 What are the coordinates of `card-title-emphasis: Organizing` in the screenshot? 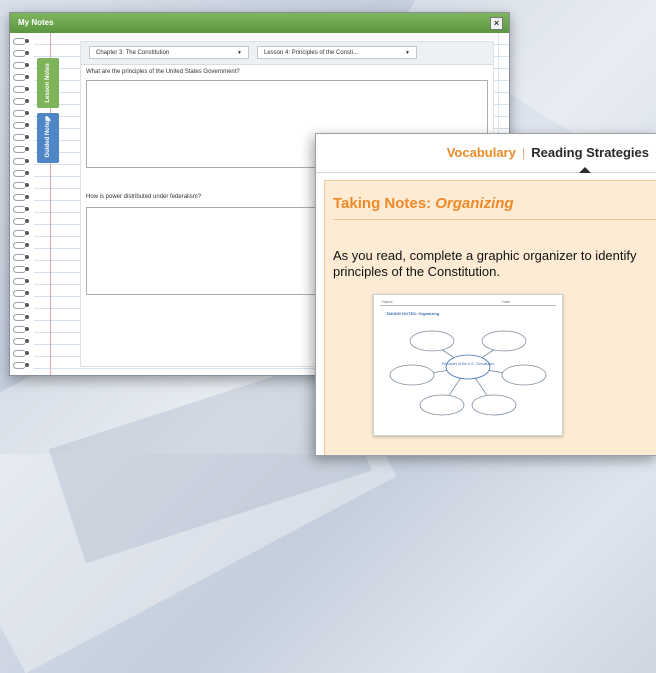 It's located at (474, 203).